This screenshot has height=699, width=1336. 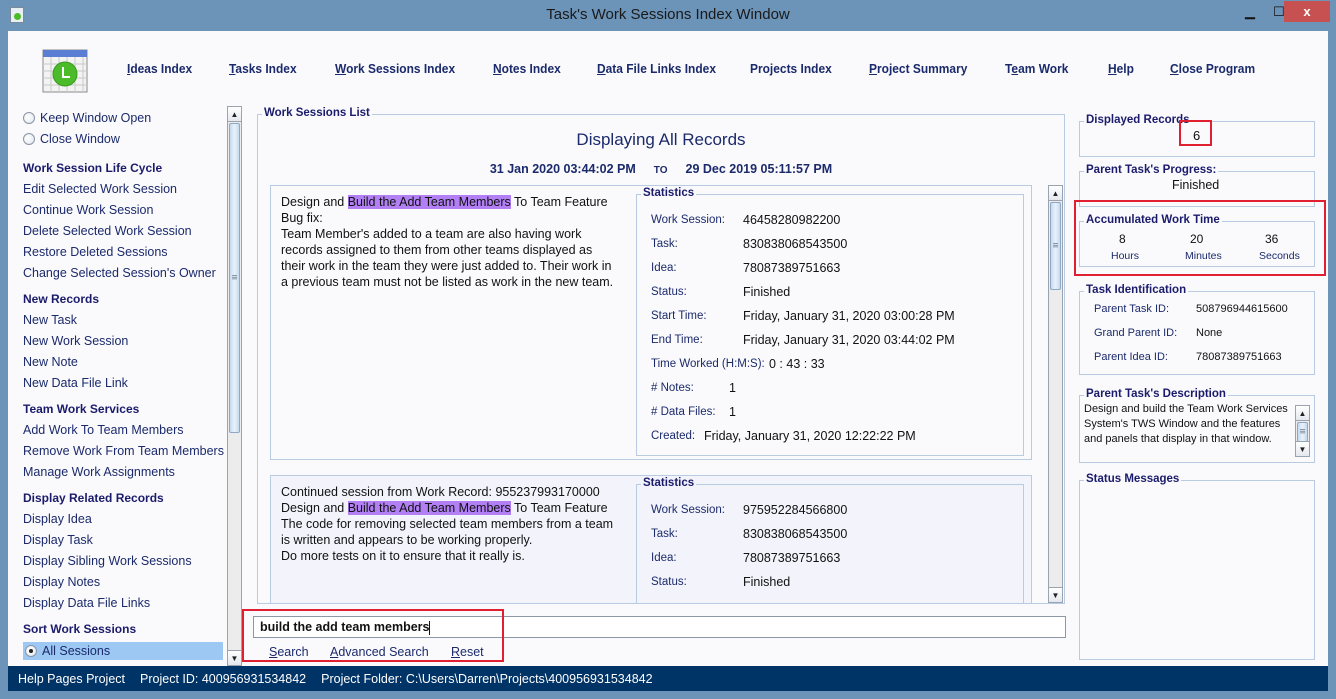 I want to click on sidebar-item-delete-selected-work-session: Delete Selected Work Session, so click(x=107, y=231).